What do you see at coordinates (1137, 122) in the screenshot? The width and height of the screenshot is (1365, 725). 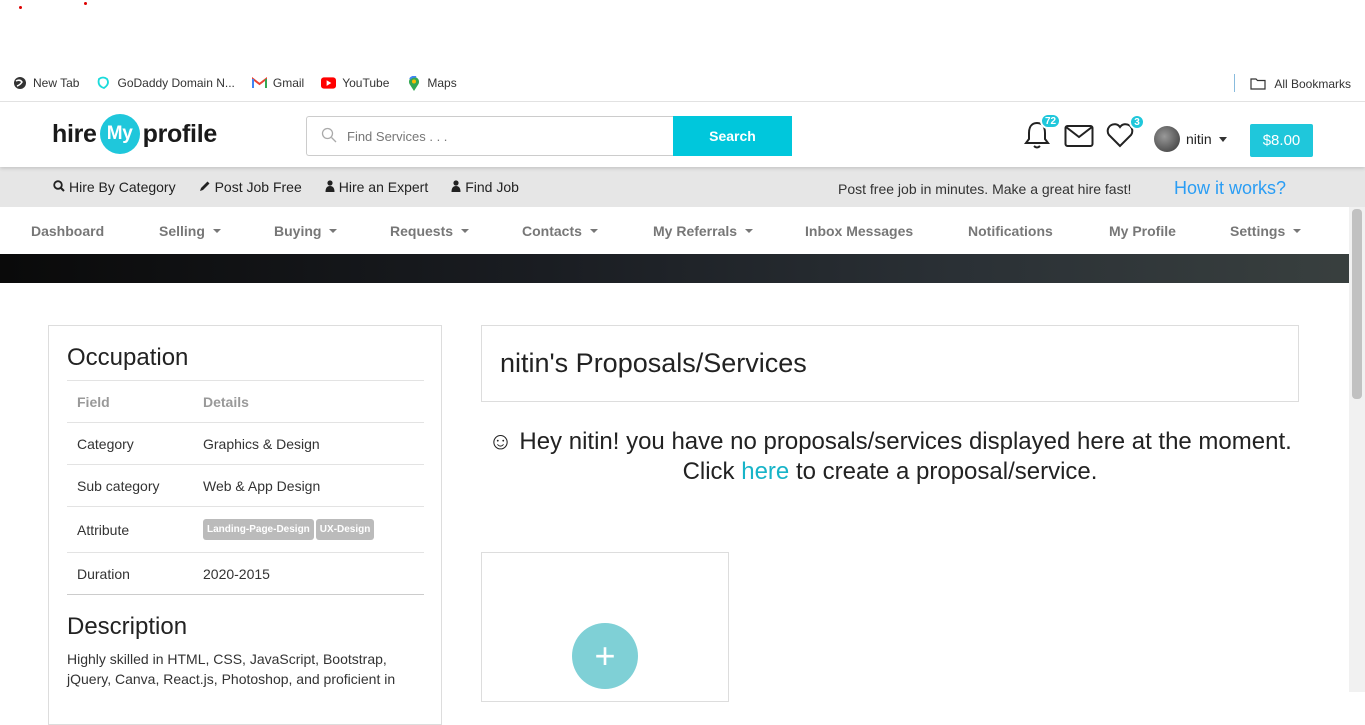 I see `favorites-badge: 3` at bounding box center [1137, 122].